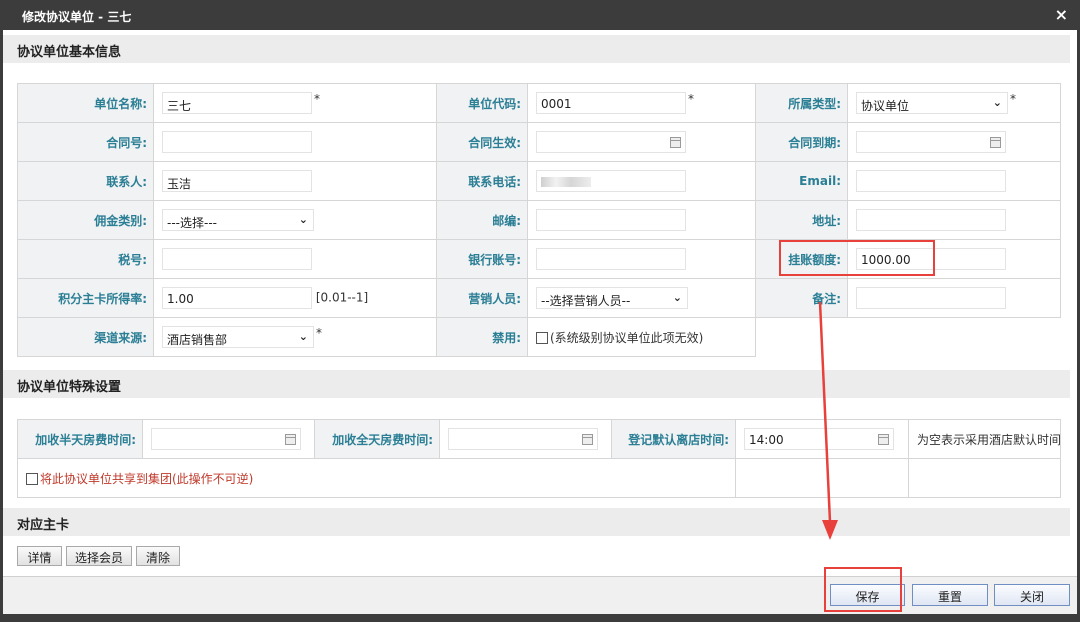 This screenshot has width=1080, height=622. What do you see at coordinates (857, 258) in the screenshot?
I see `credit-limit-highlight-box` at bounding box center [857, 258].